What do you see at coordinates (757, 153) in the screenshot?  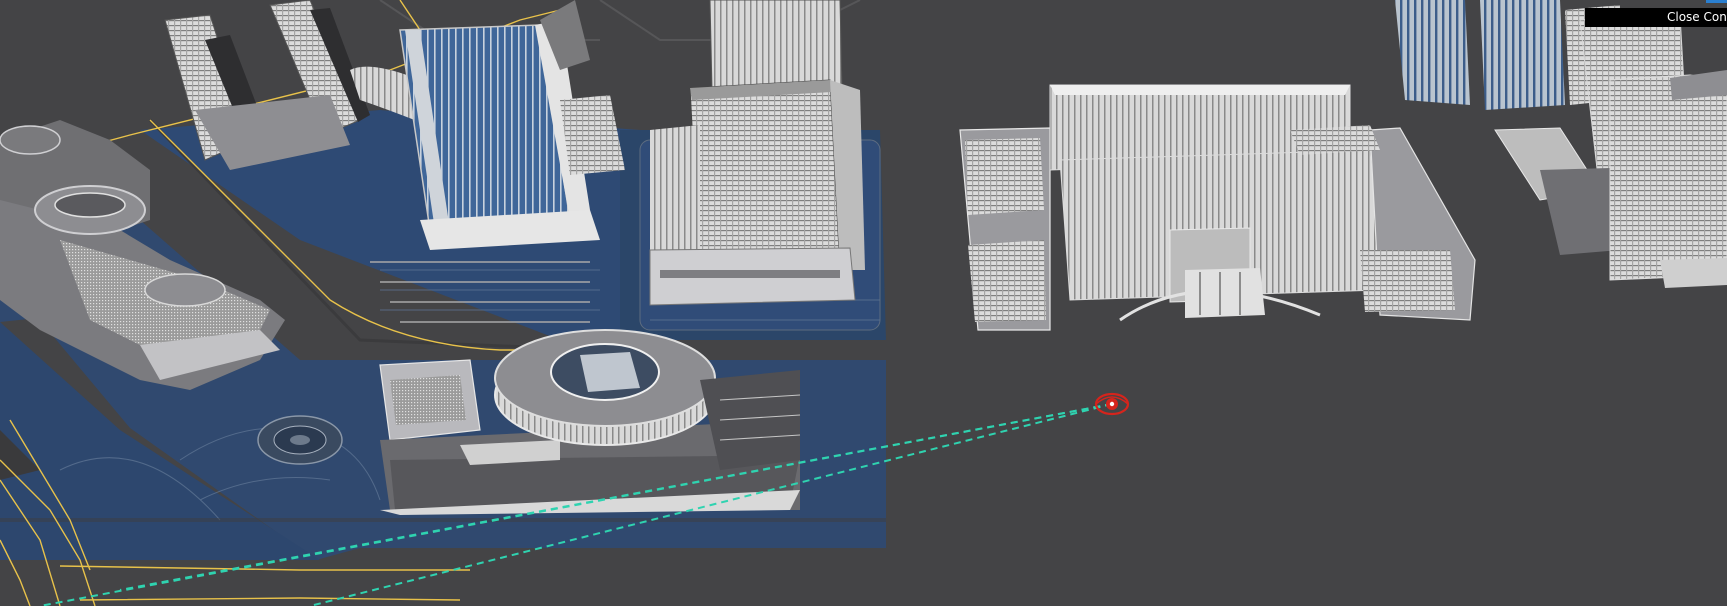 I see `center-tower` at bounding box center [757, 153].